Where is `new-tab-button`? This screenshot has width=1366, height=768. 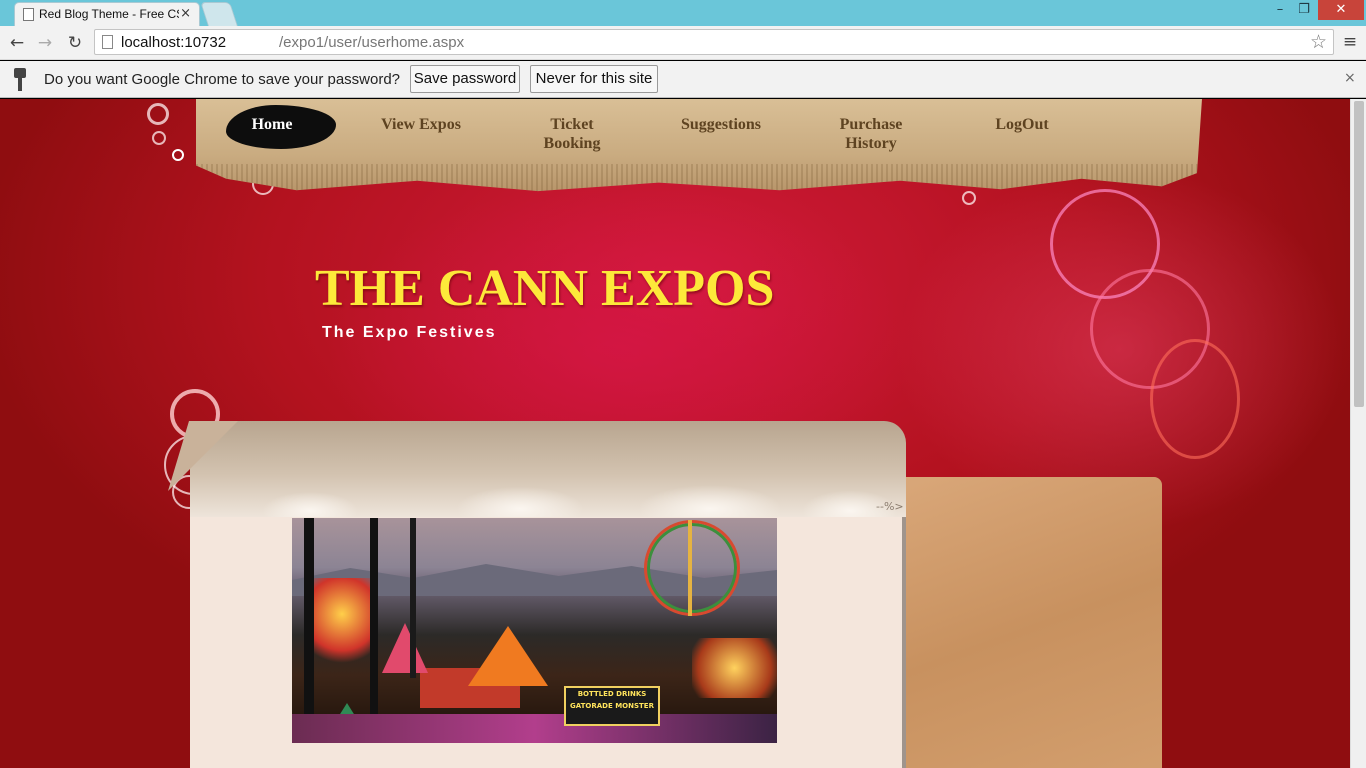 new-tab-button is located at coordinates (219, 14).